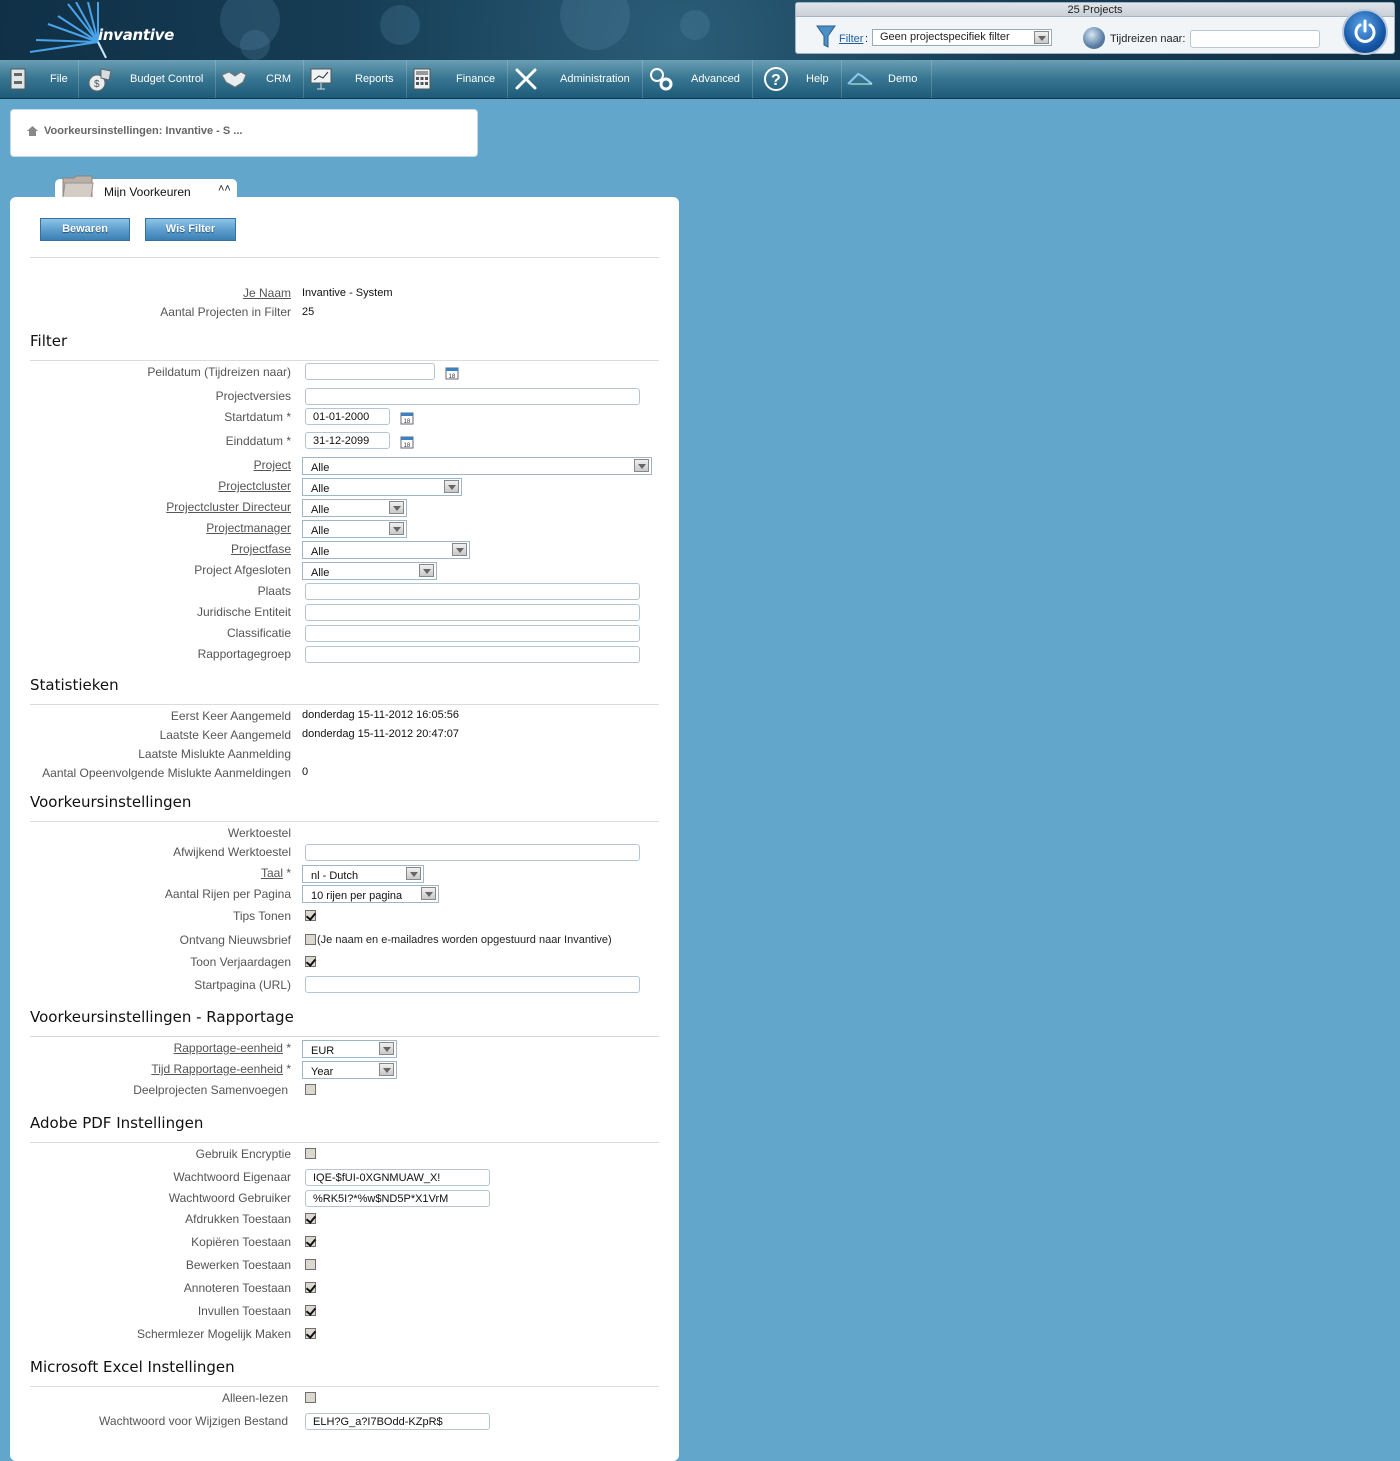  Describe the element at coordinates (310, 1264) in the screenshot. I see `edit-allowed-checkbox` at that location.